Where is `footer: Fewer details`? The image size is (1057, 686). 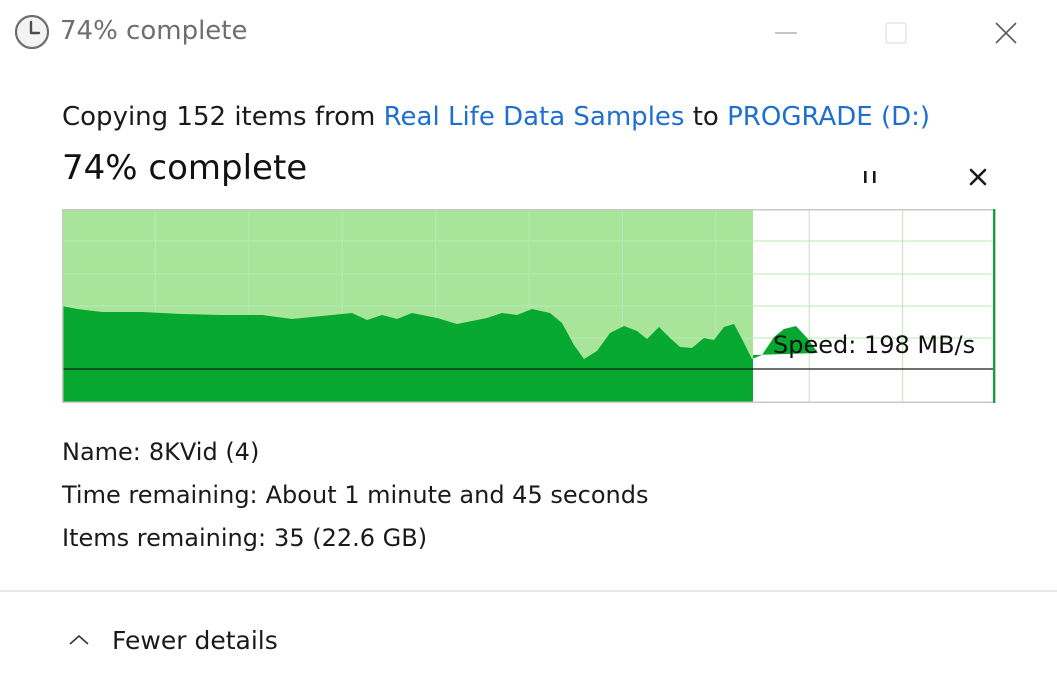
footer: Fewer details is located at coordinates (528, 638).